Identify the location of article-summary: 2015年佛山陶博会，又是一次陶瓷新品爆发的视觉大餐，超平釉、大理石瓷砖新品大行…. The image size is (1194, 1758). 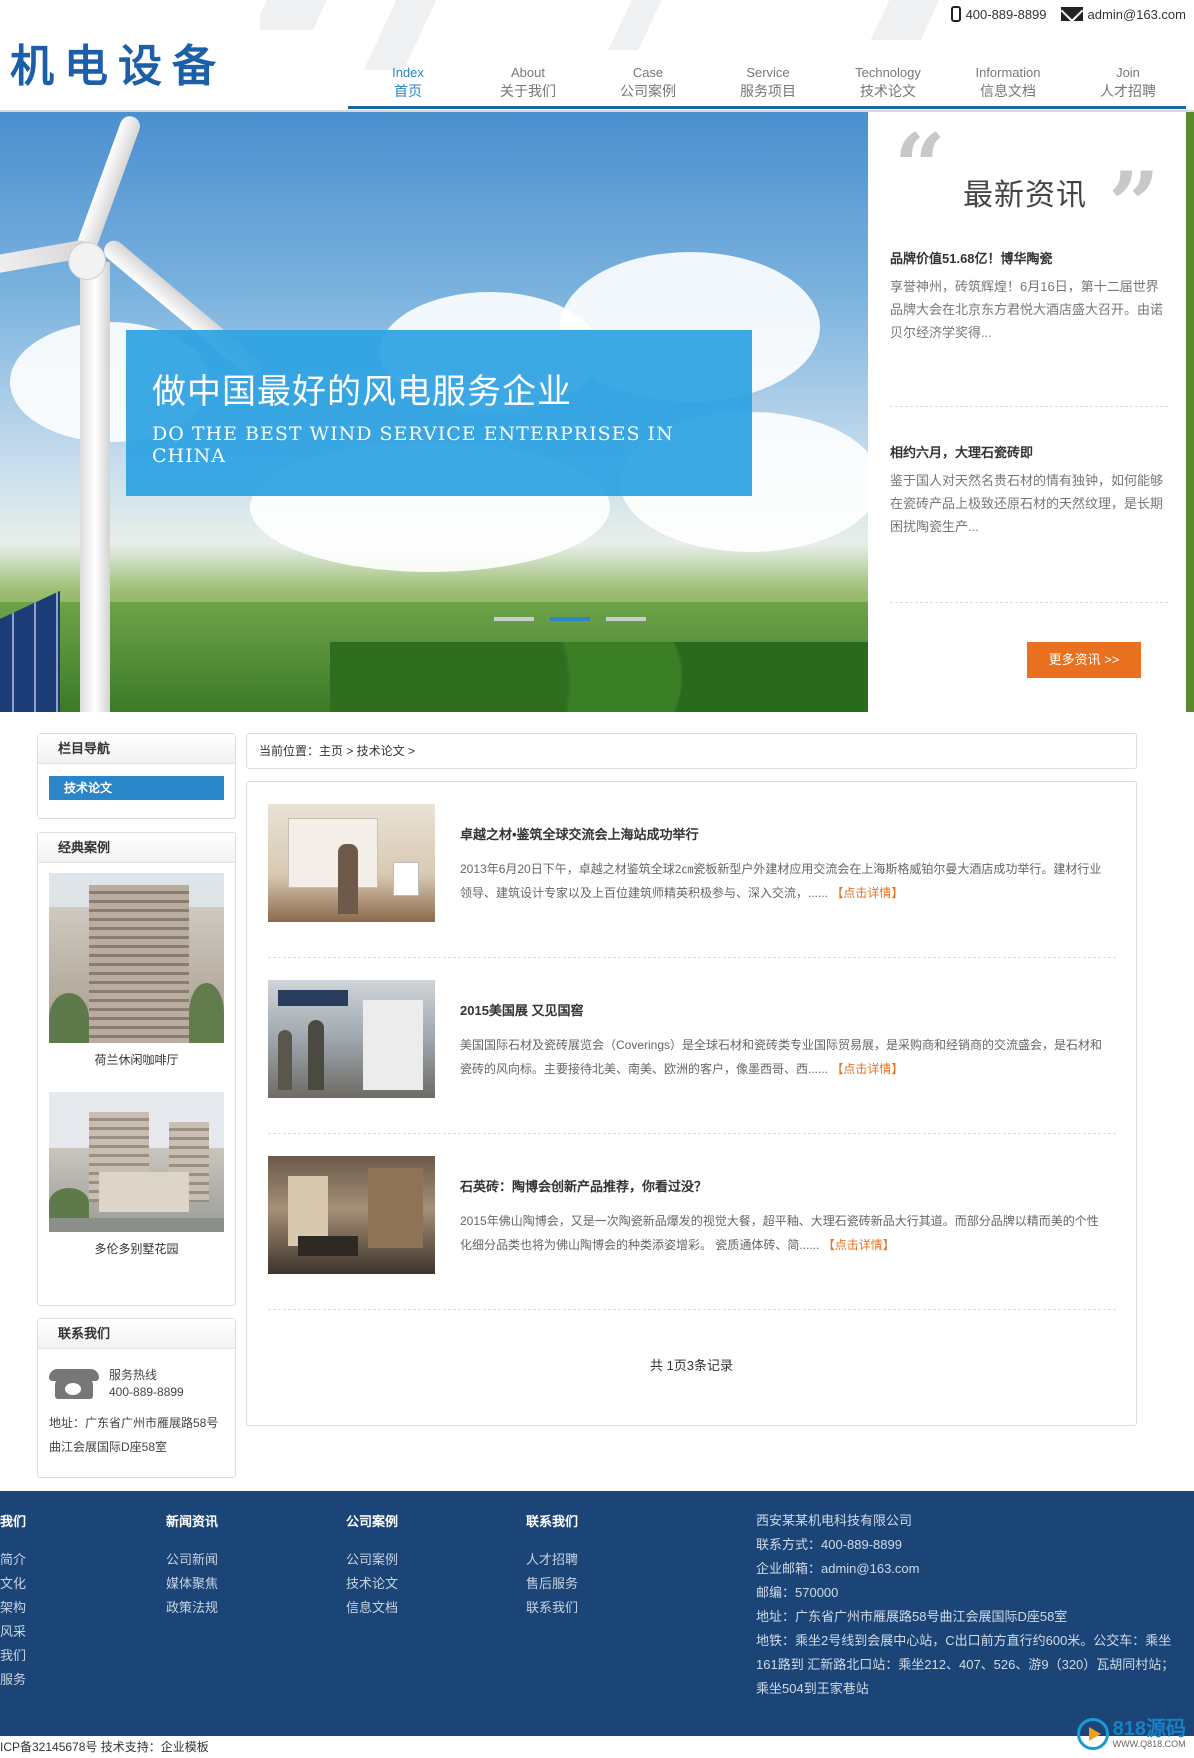
(779, 1233).